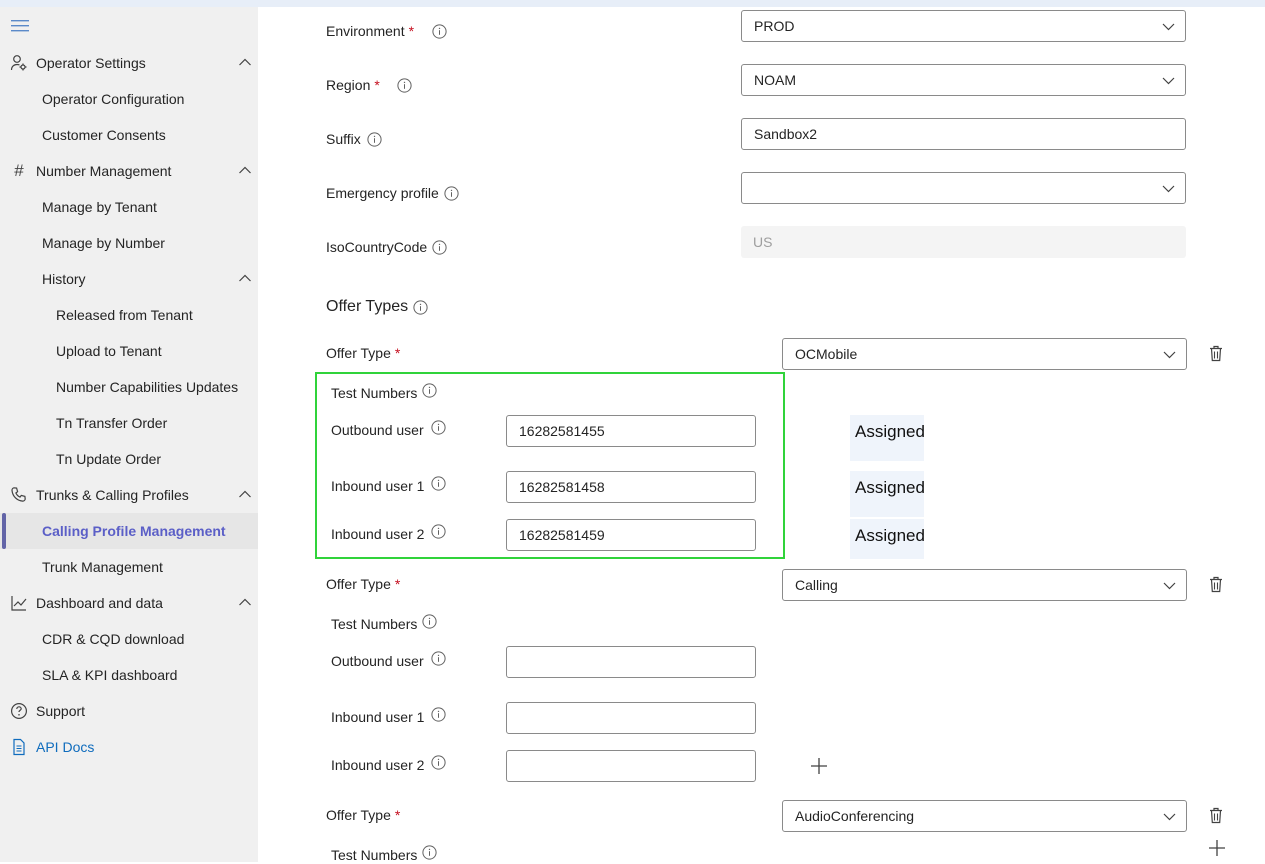 Image resolution: width=1265 pixels, height=864 pixels. Describe the element at coordinates (775, 80) in the screenshot. I see `region-value: NOAM` at that location.